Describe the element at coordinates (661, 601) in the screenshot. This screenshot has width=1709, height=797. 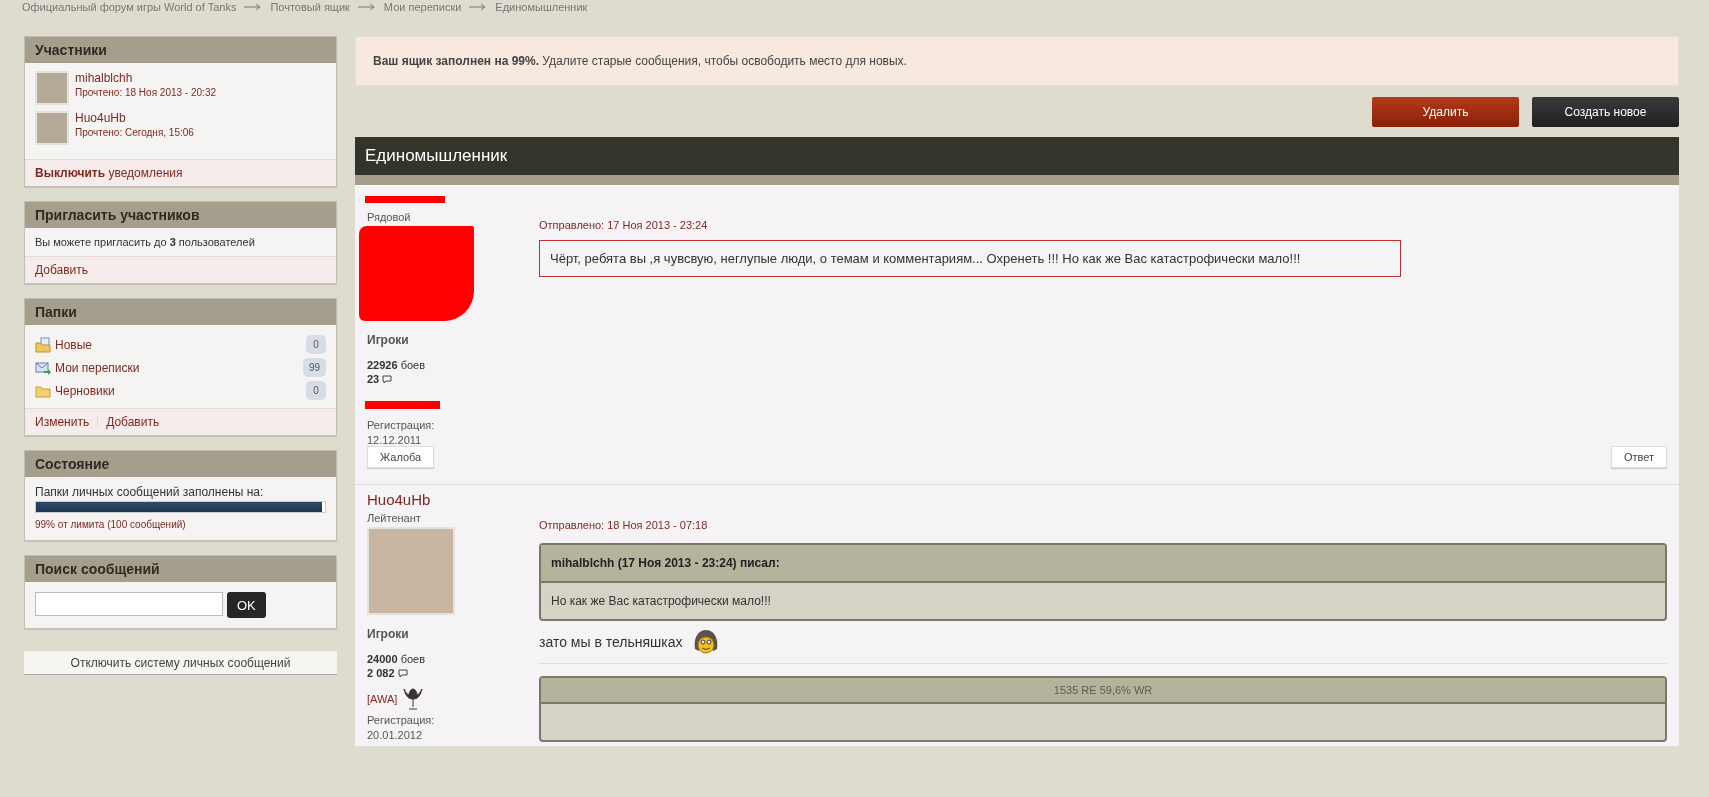
I see `quote-text: Но как же Вас катастрофически мало!!!` at that location.